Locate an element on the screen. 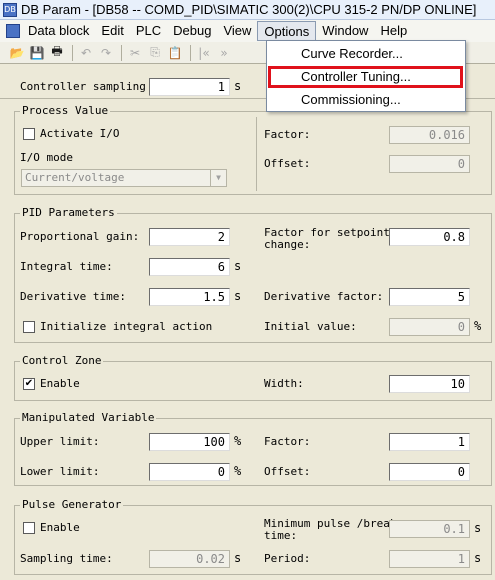 The width and height of the screenshot is (495, 580). upper-limit-field: 100 is located at coordinates (189, 442).